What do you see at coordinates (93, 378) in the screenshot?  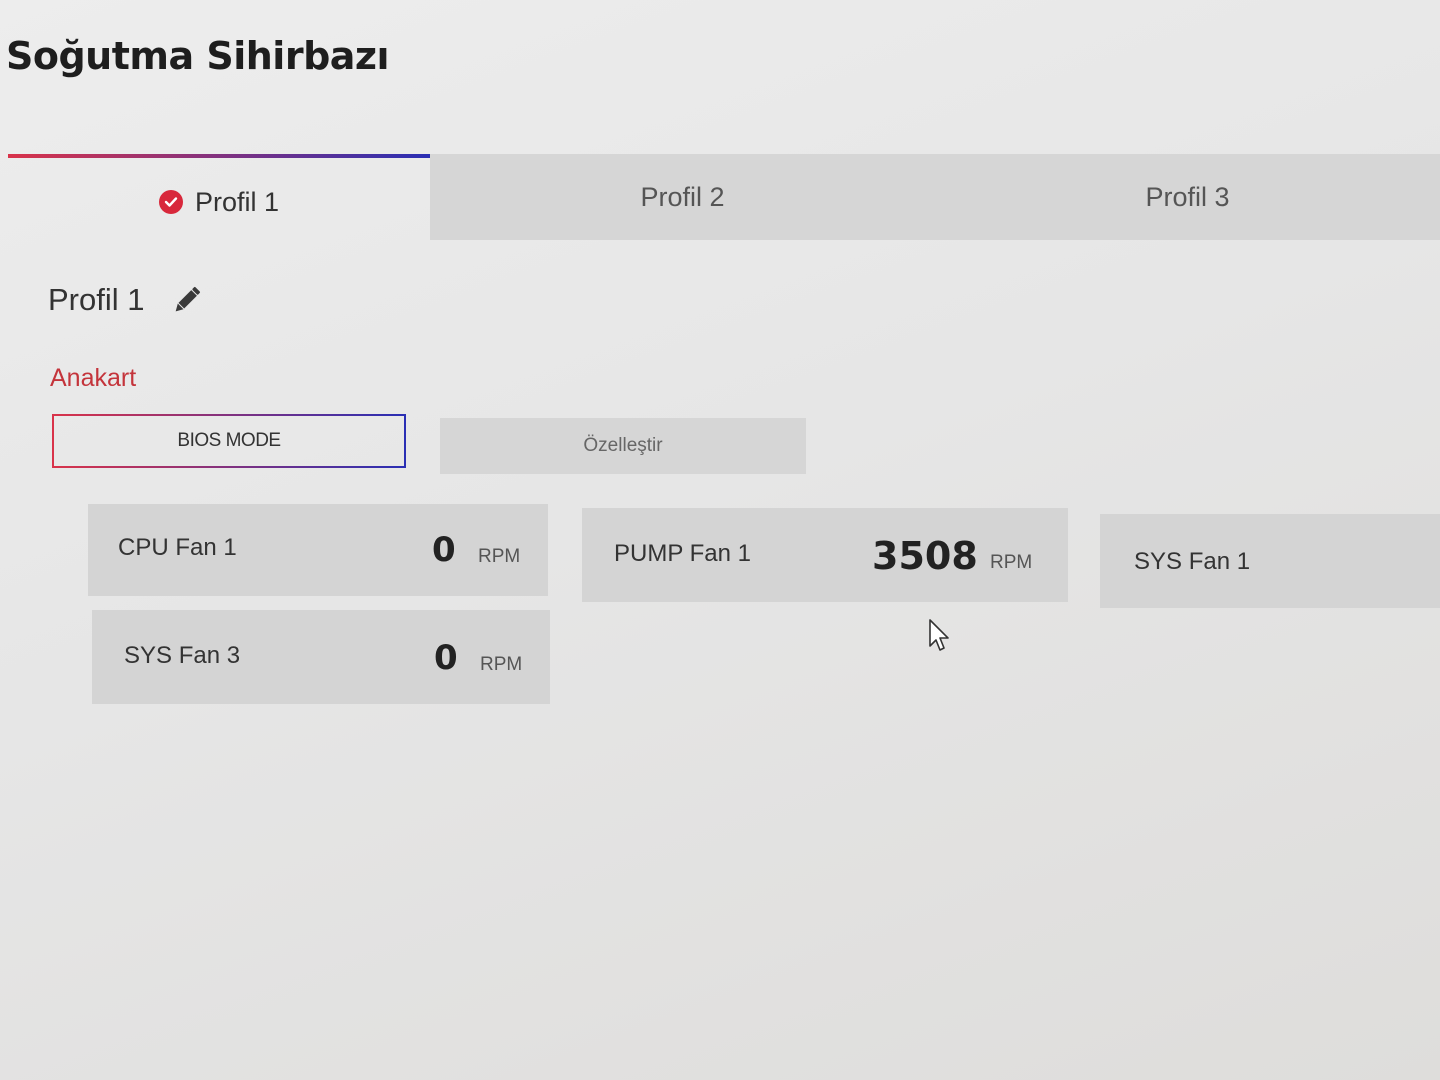 I see `section-label-motherboard: Anakart` at bounding box center [93, 378].